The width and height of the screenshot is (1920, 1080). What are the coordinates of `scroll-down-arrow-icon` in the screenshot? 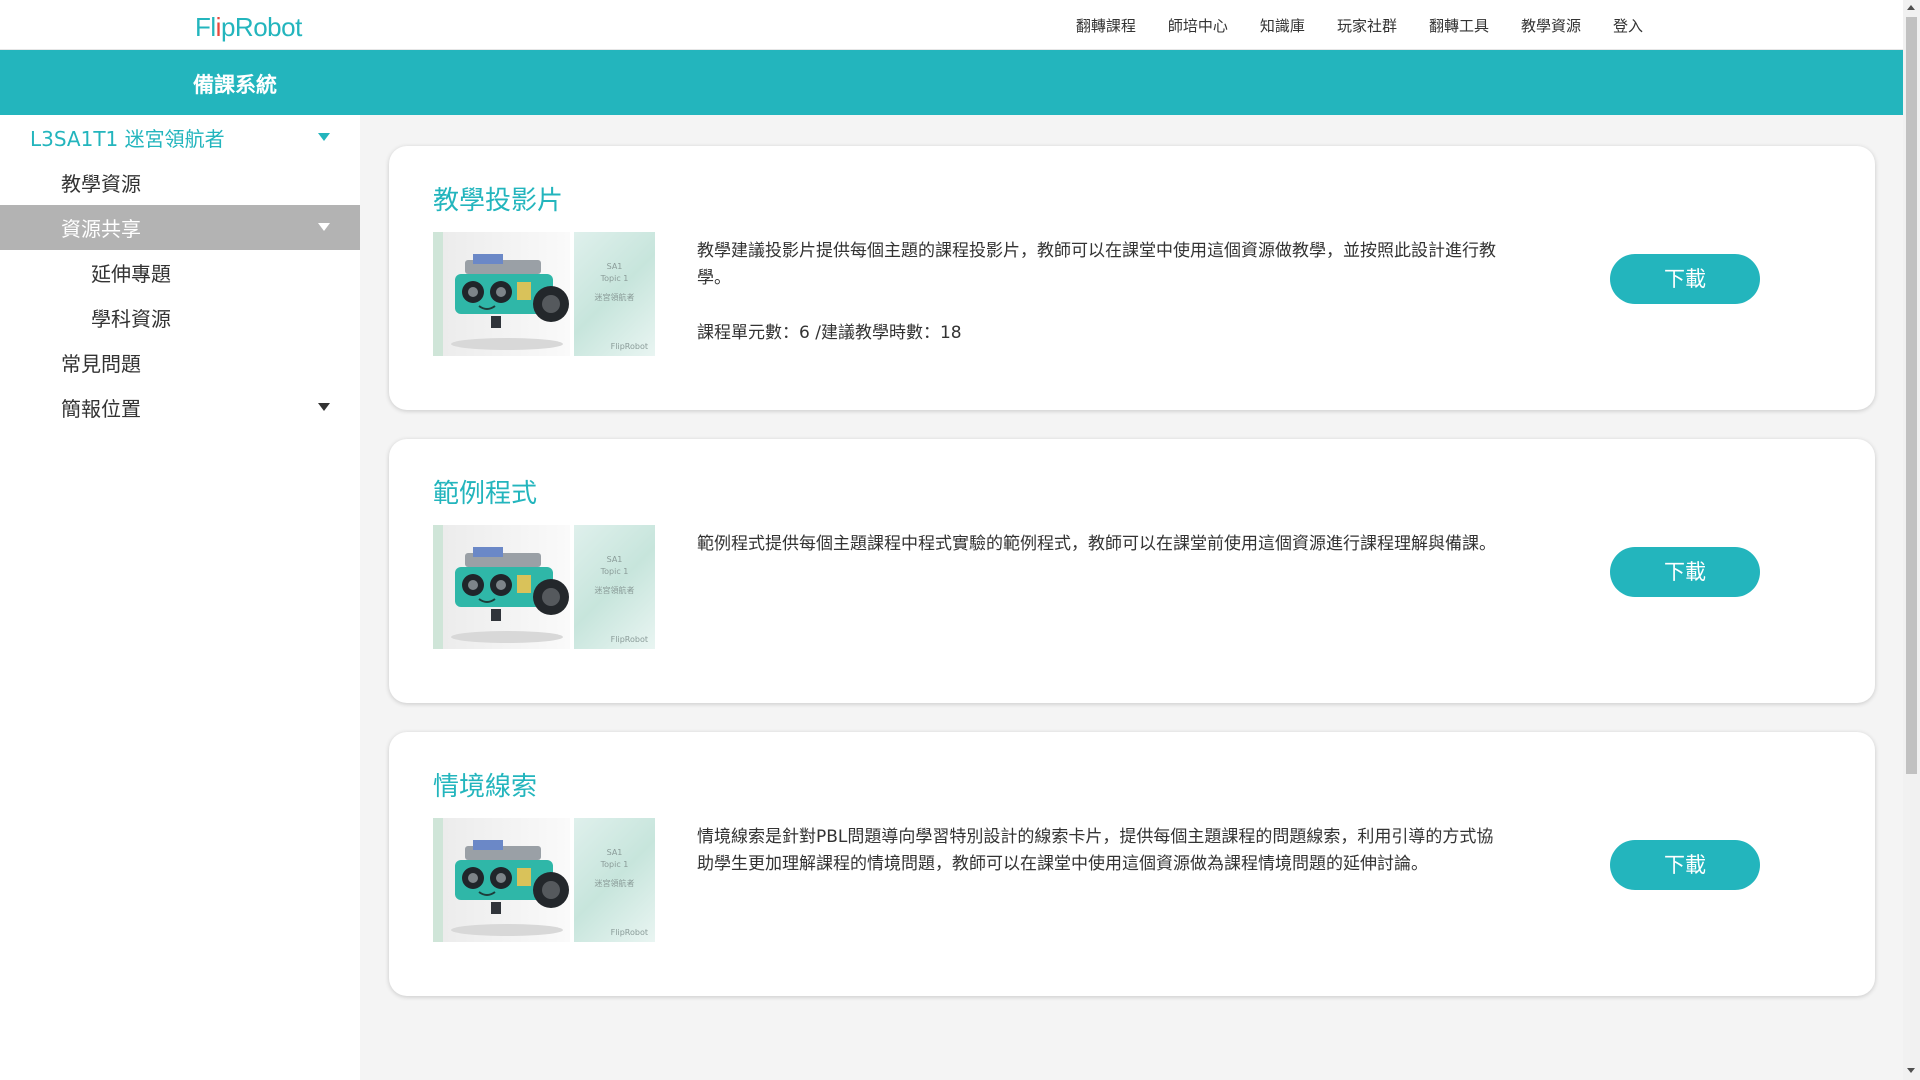 It's located at (1911, 1070).